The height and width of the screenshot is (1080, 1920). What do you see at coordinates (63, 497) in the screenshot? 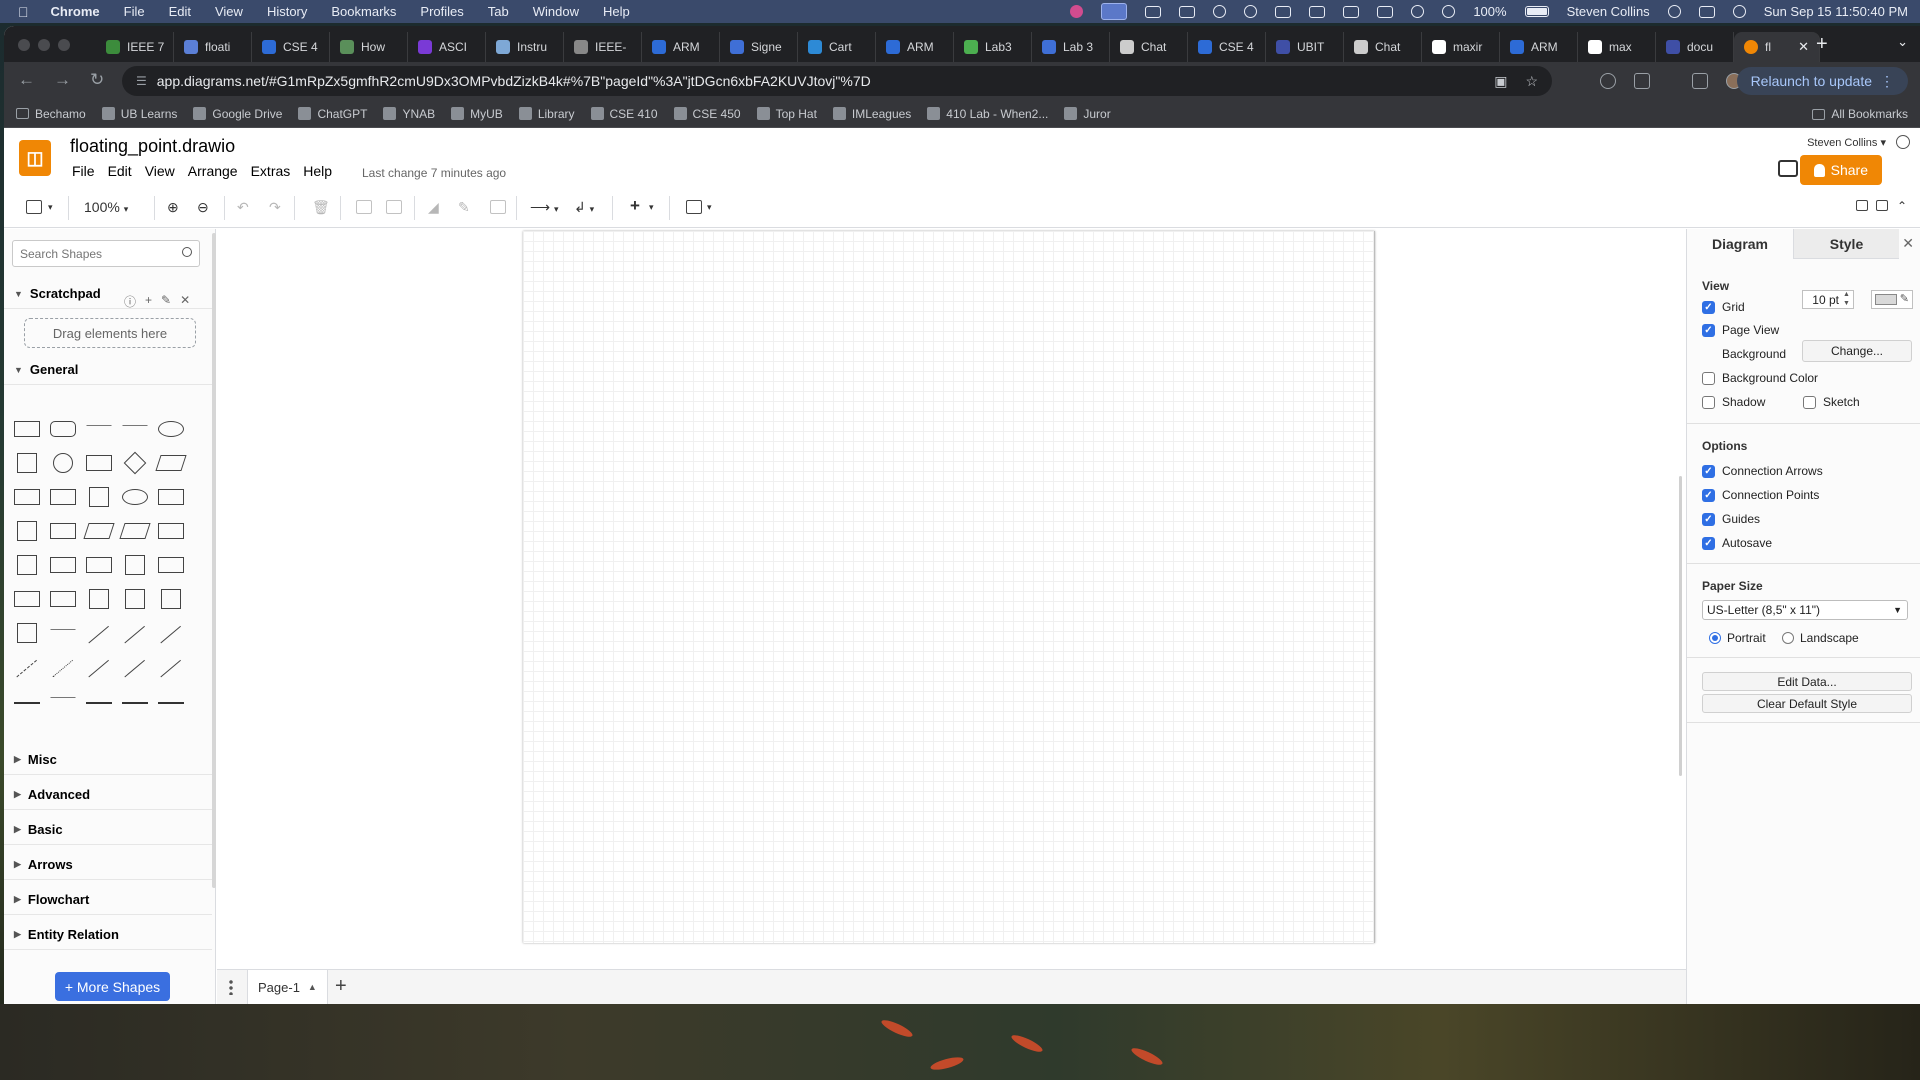
I see `shape-triangle` at bounding box center [63, 497].